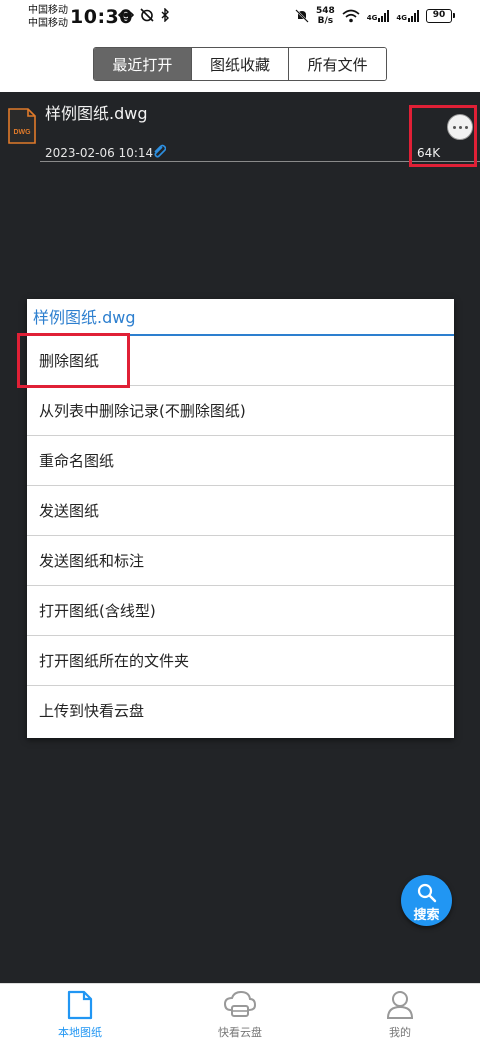 Image resolution: width=480 pixels, height=1040 pixels. I want to click on tab-strip: 最近打开 图纸收藏 所有文件, so click(240, 64).